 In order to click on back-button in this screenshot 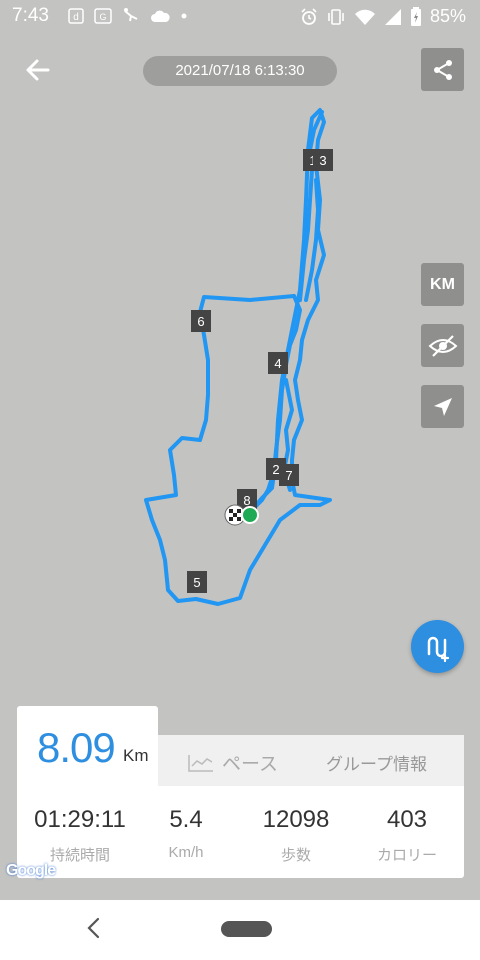, I will do `click(38, 70)`.